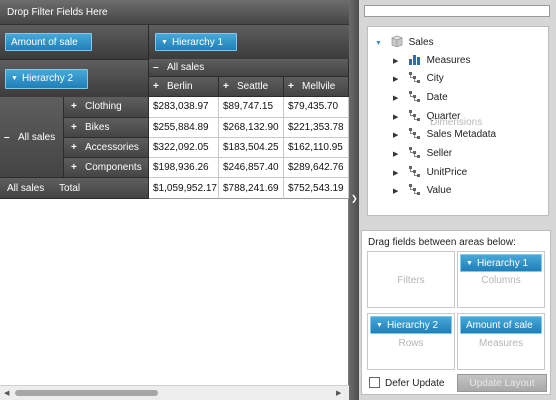 This screenshot has width=556, height=400. What do you see at coordinates (8, 393) in the screenshot?
I see `scroll-left-icon: ◀` at bounding box center [8, 393].